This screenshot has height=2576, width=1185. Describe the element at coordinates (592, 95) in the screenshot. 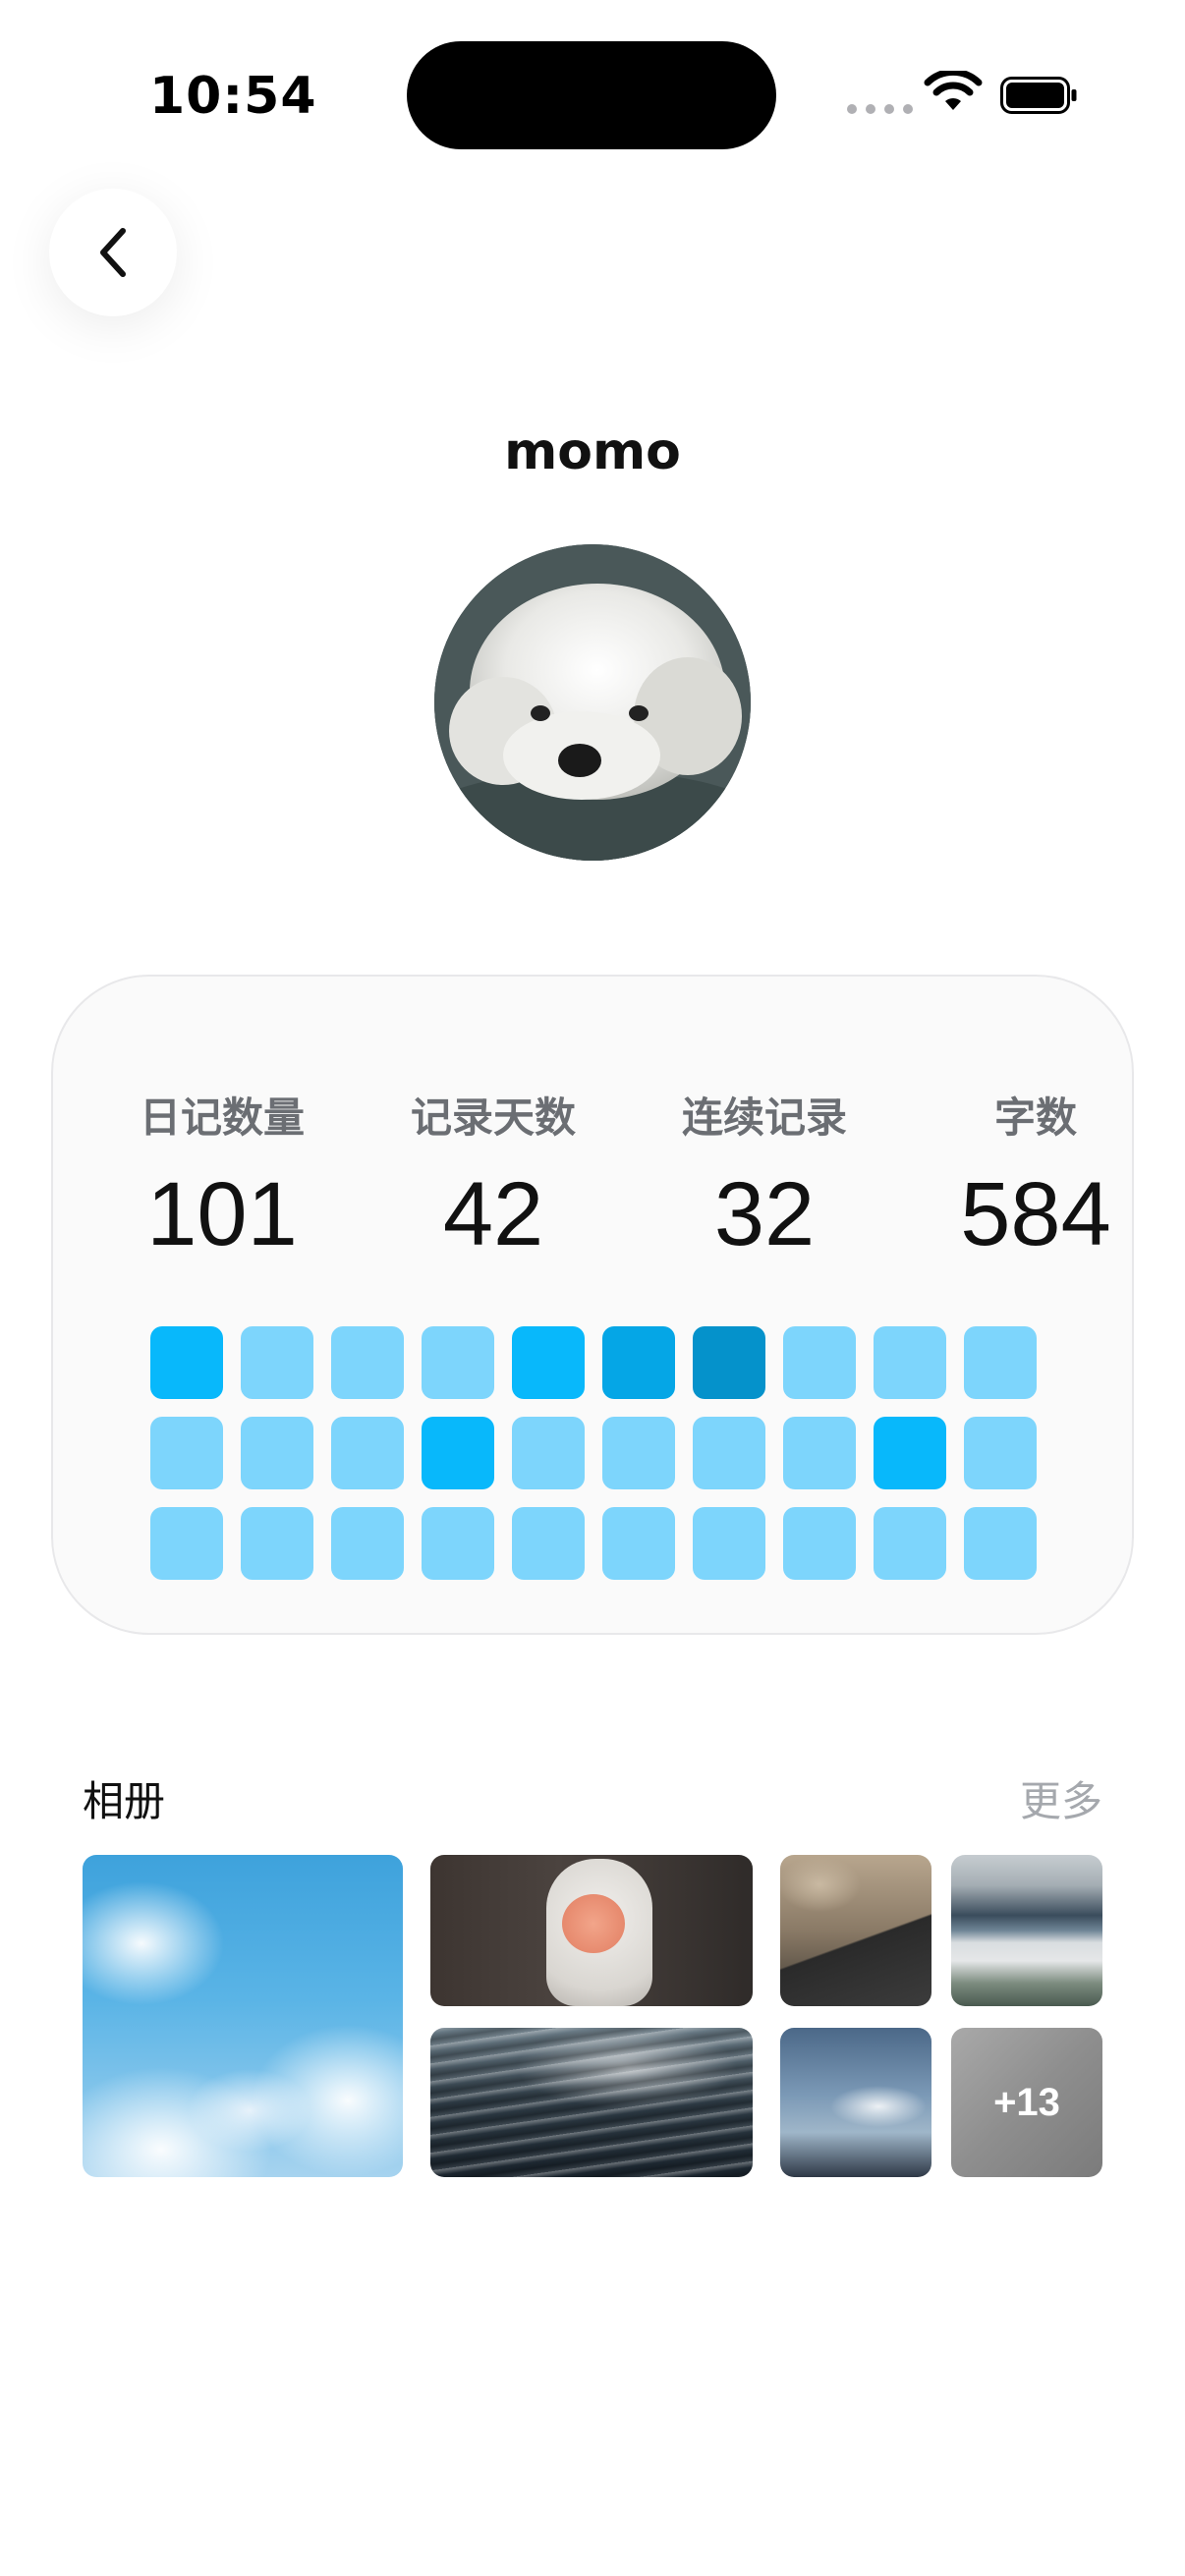

I see `dynamic-island` at that location.